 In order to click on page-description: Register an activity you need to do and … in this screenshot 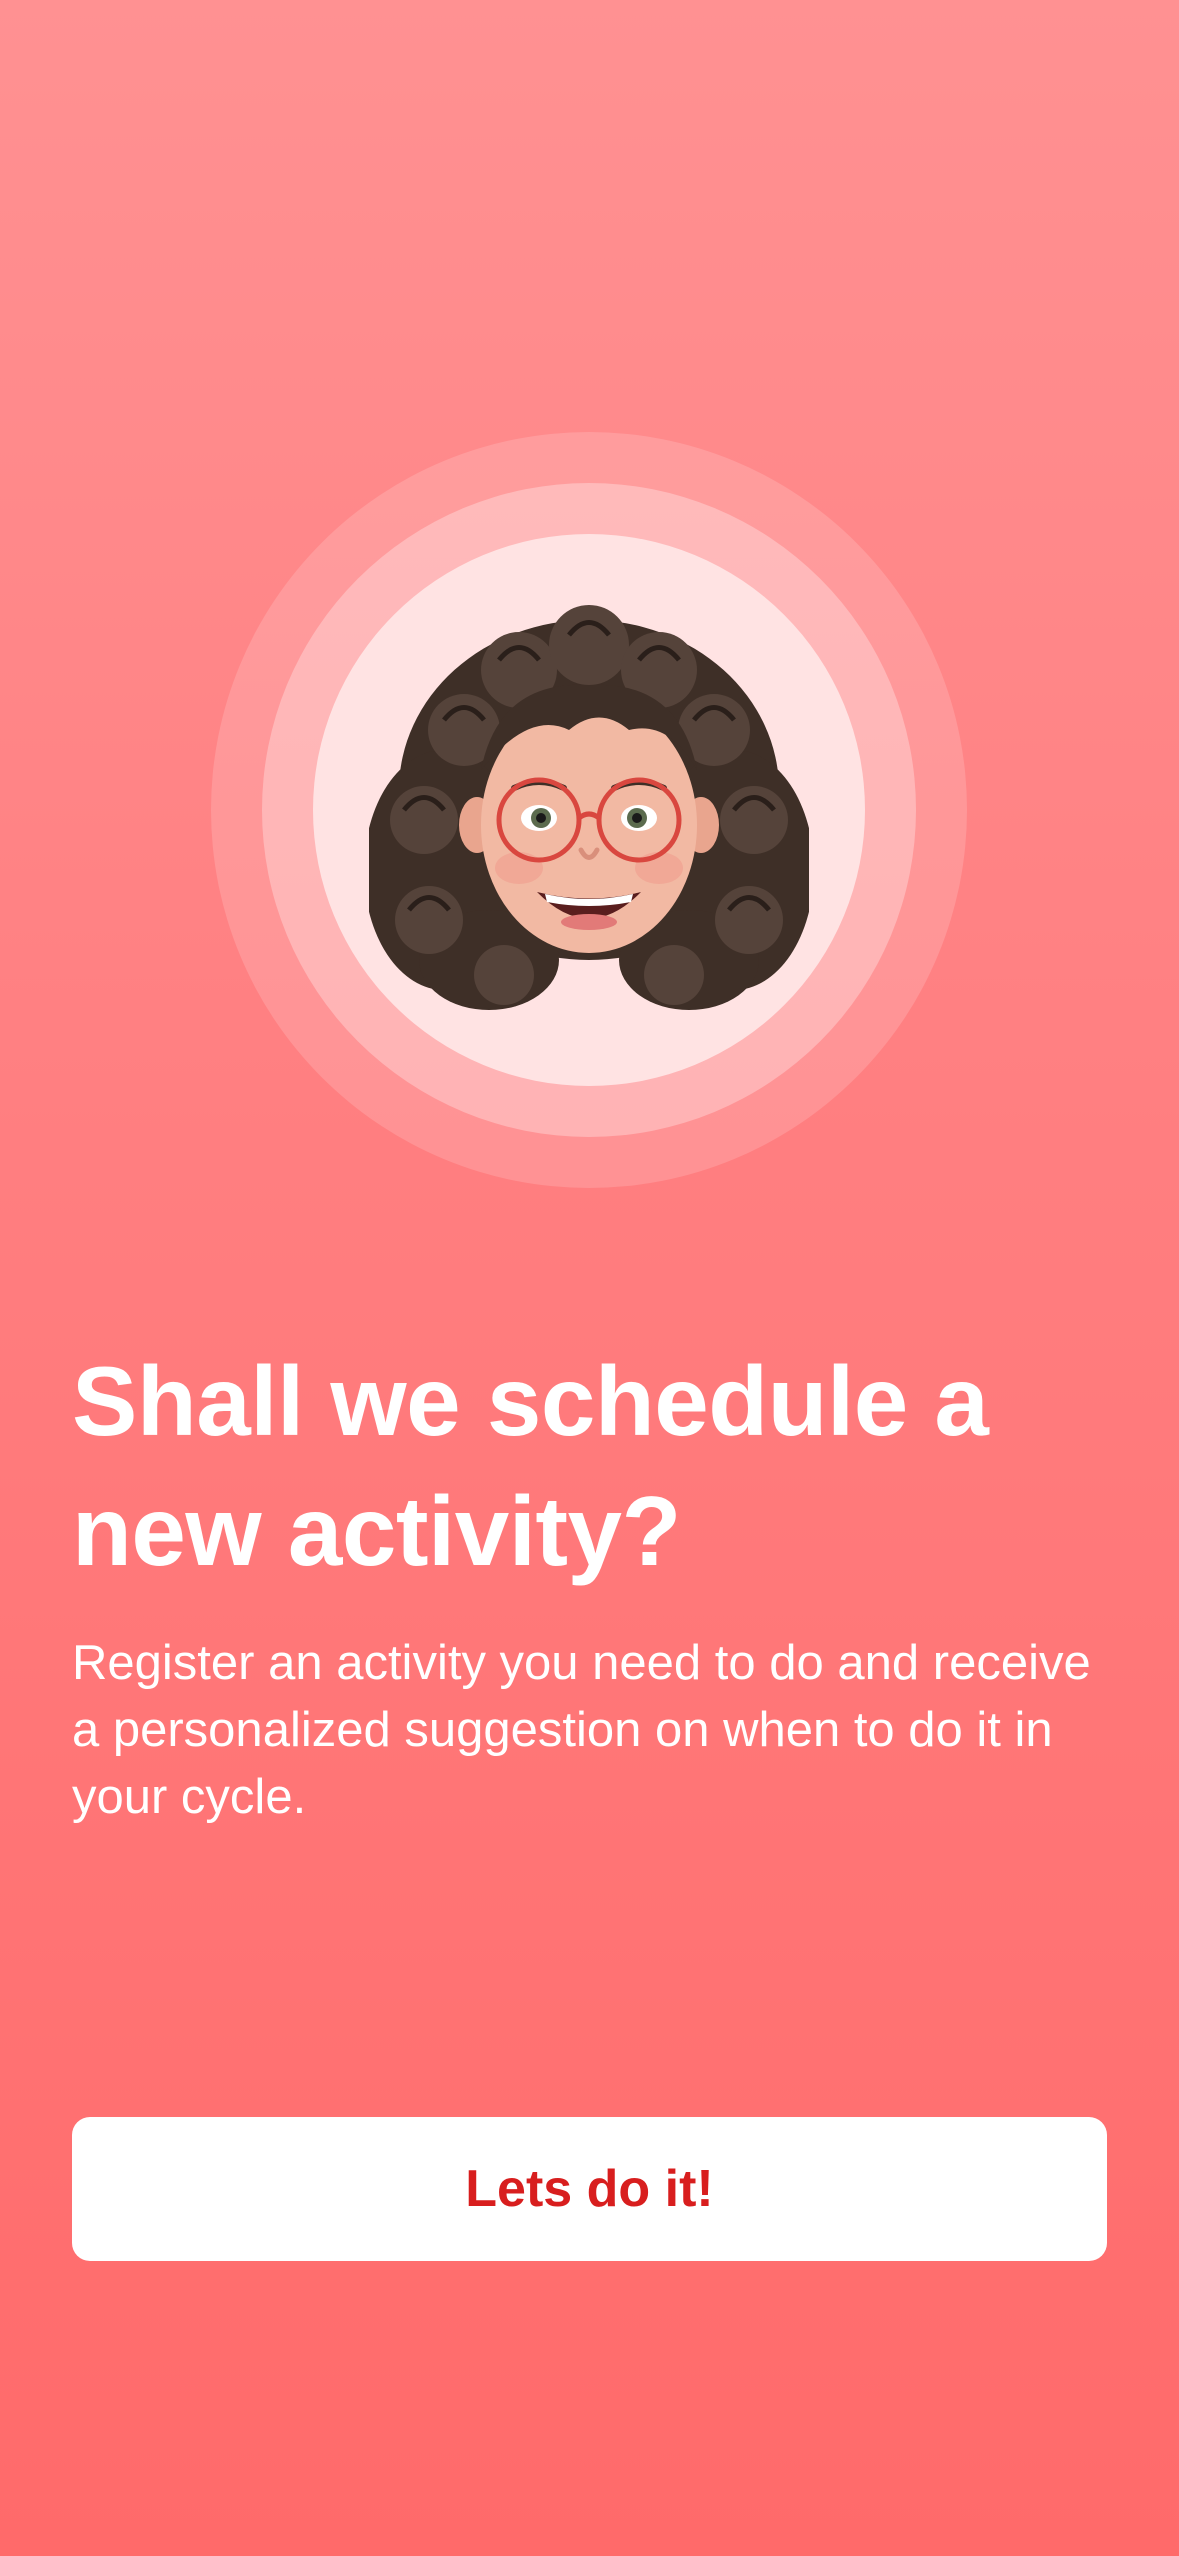, I will do `click(581, 1730)`.